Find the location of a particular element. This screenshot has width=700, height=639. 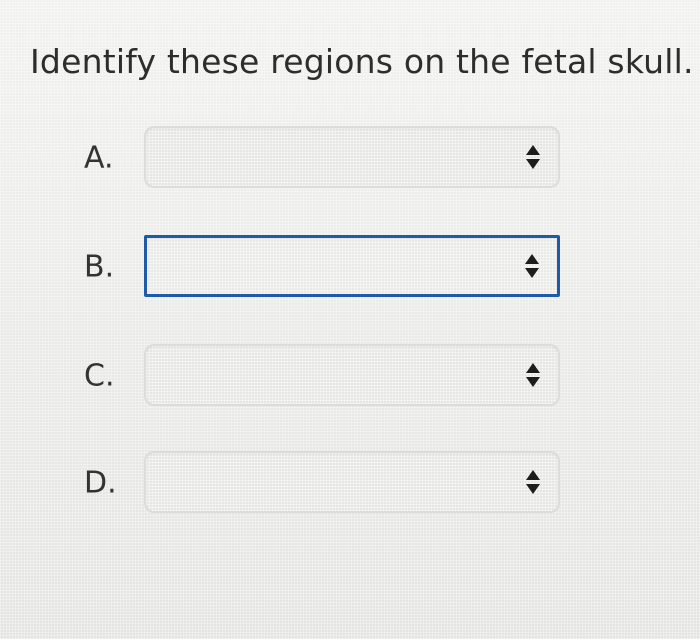

answer-row-c: C. is located at coordinates (350, 376).